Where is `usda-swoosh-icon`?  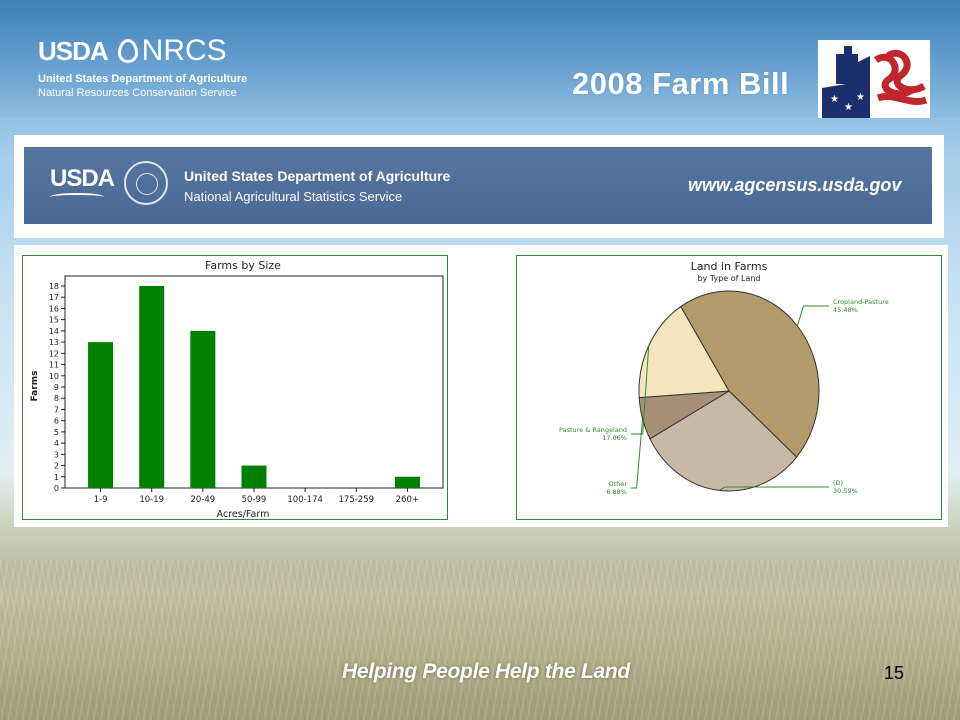
usda-swoosh-icon is located at coordinates (77, 197).